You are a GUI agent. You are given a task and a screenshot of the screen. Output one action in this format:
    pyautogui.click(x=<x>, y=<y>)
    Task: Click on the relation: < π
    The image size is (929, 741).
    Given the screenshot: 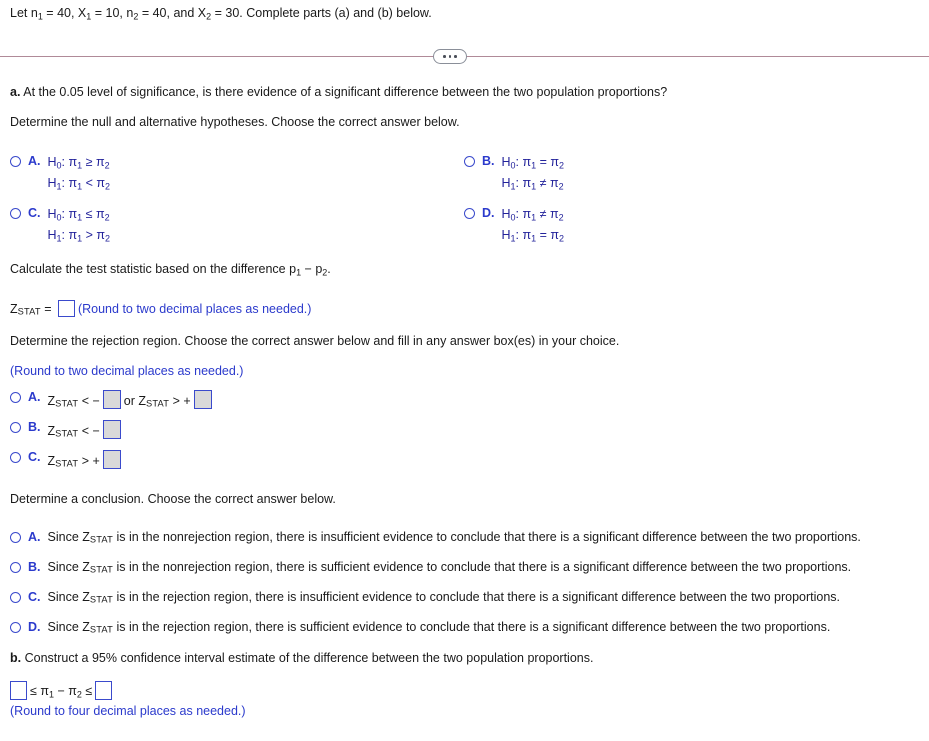 What is the action you would take?
    pyautogui.click(x=94, y=182)
    